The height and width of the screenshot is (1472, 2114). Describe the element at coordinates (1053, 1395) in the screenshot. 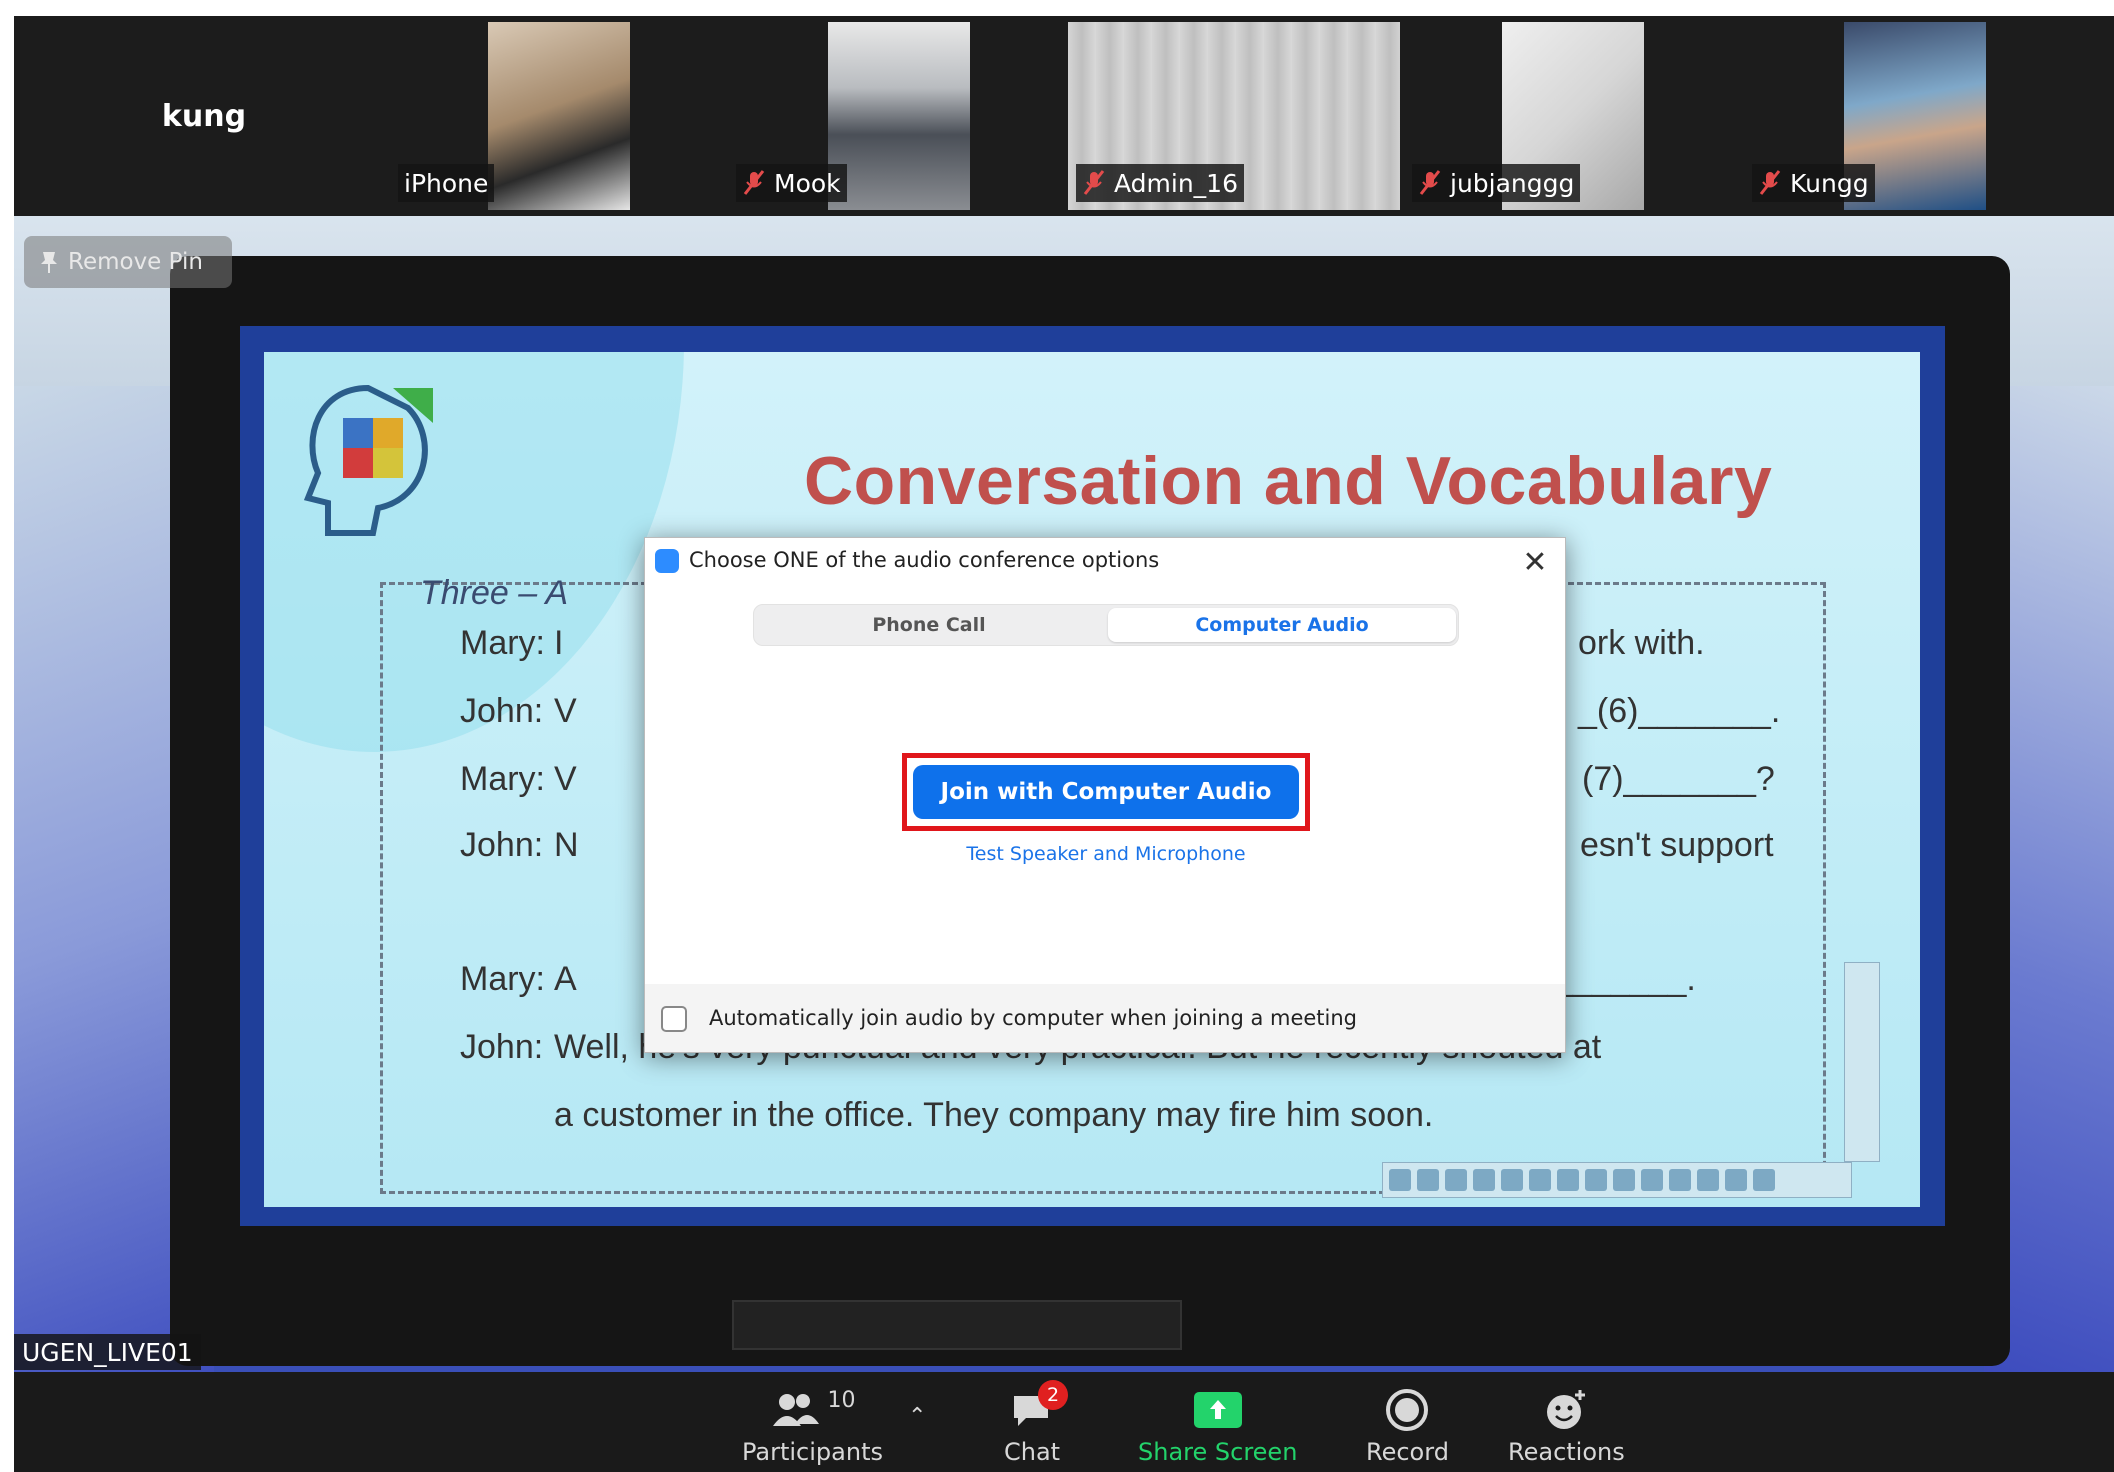

I see `chat-badge: 2` at that location.